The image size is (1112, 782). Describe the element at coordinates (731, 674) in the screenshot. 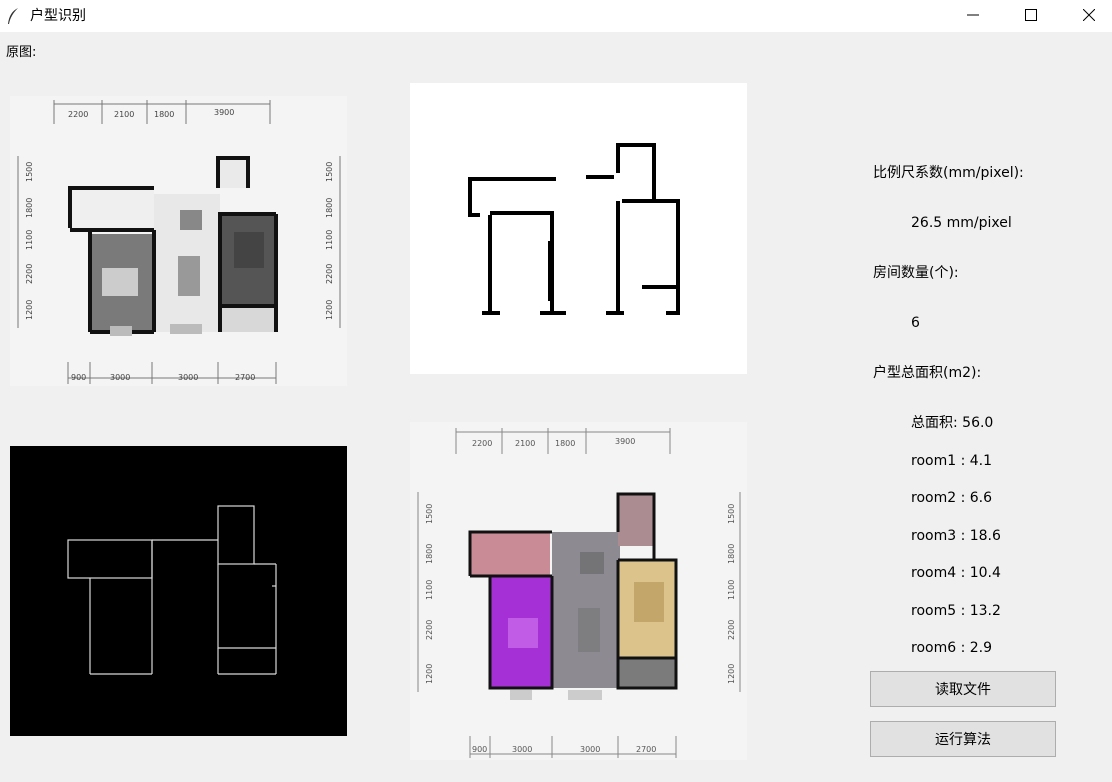

I see `seg-dim-right-5: 1200` at that location.